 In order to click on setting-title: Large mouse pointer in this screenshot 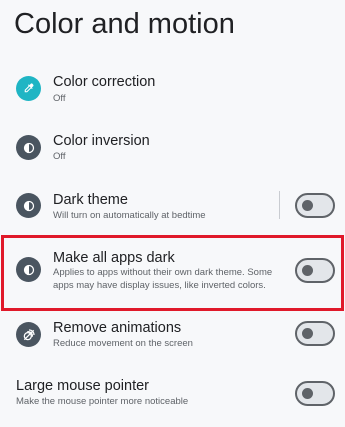, I will do `click(82, 386)`.